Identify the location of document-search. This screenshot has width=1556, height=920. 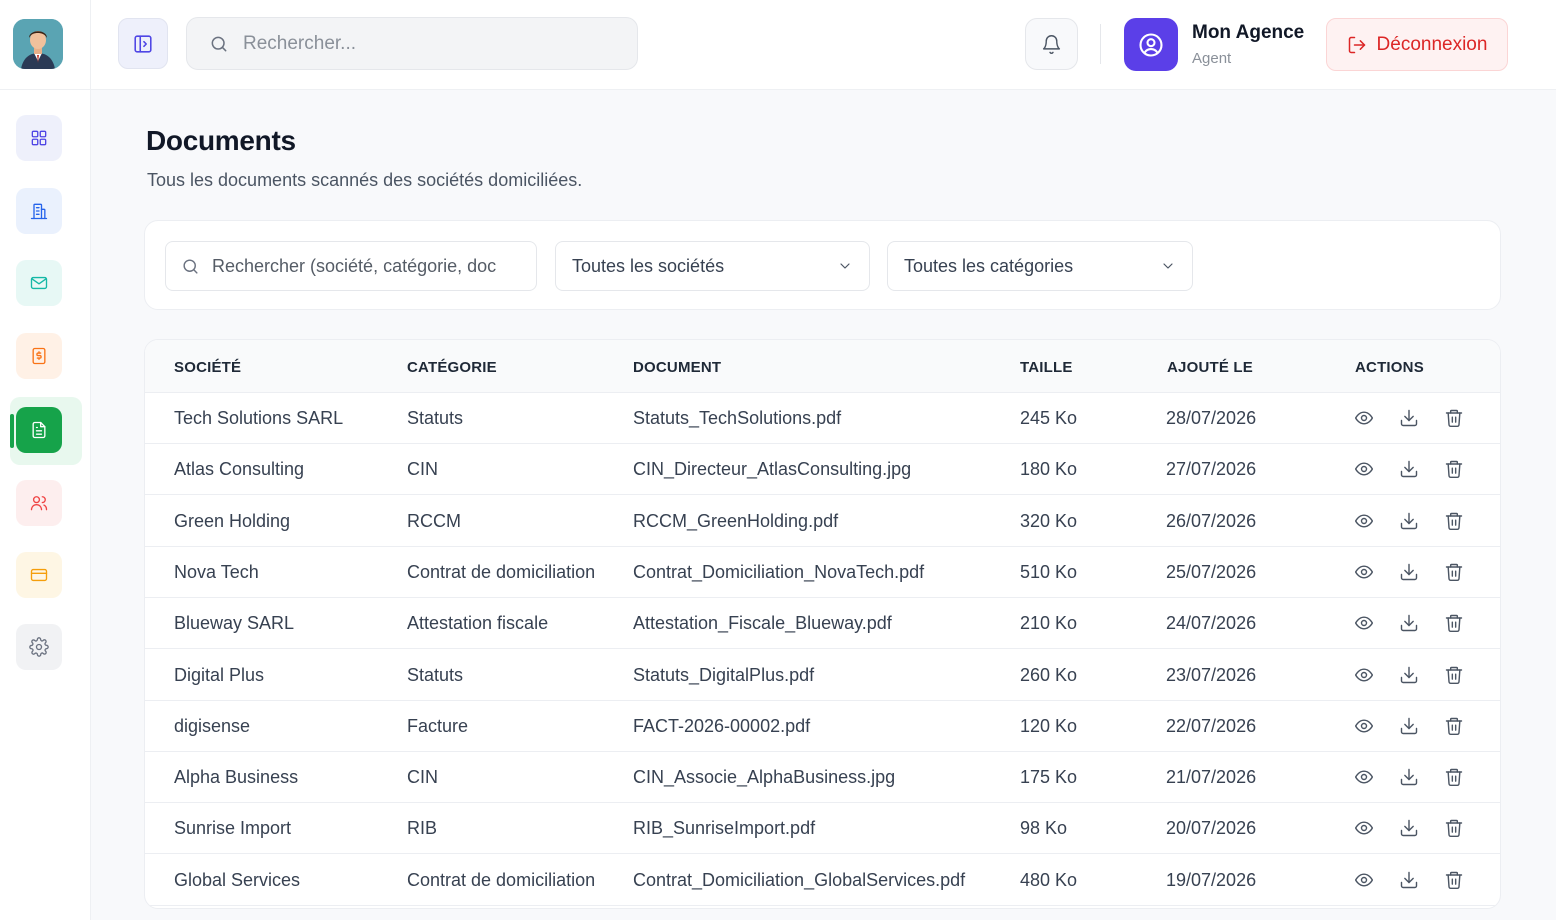
(351, 266).